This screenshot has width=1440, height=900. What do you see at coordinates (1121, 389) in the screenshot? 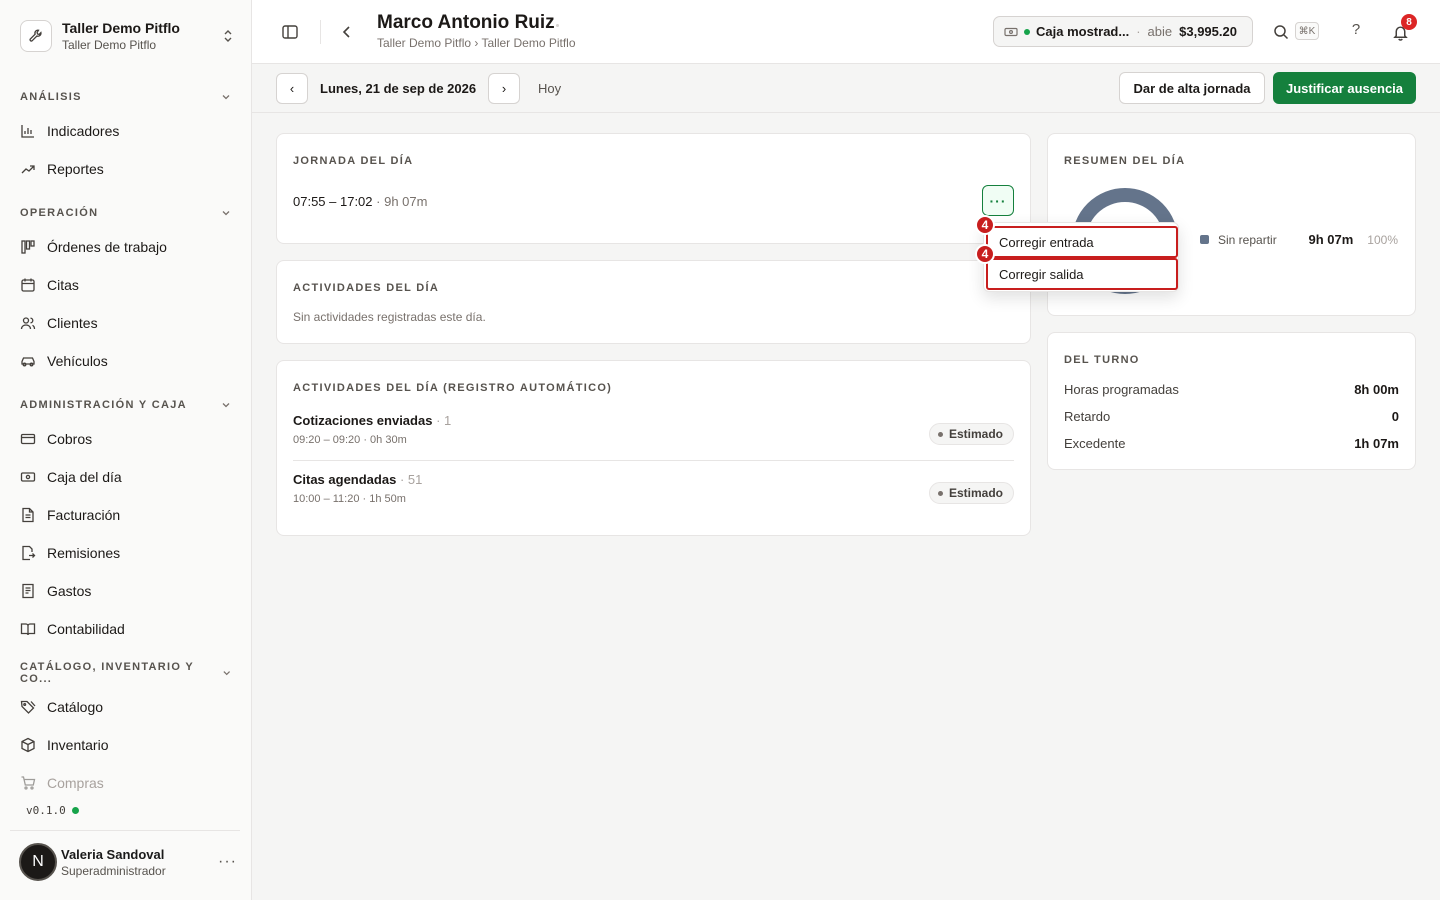
I see `turn-label: Horas programadas` at bounding box center [1121, 389].